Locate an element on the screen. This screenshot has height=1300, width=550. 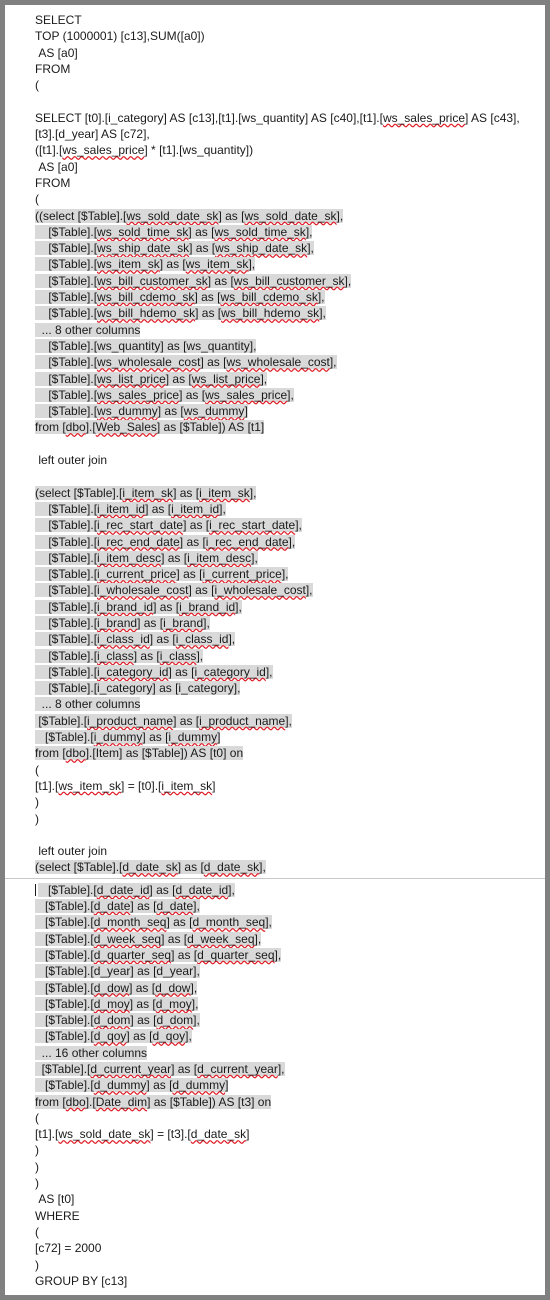
selected-text-run: [$Table].[d_week_seq] as [d_week_seq], is located at coordinates (148, 938).